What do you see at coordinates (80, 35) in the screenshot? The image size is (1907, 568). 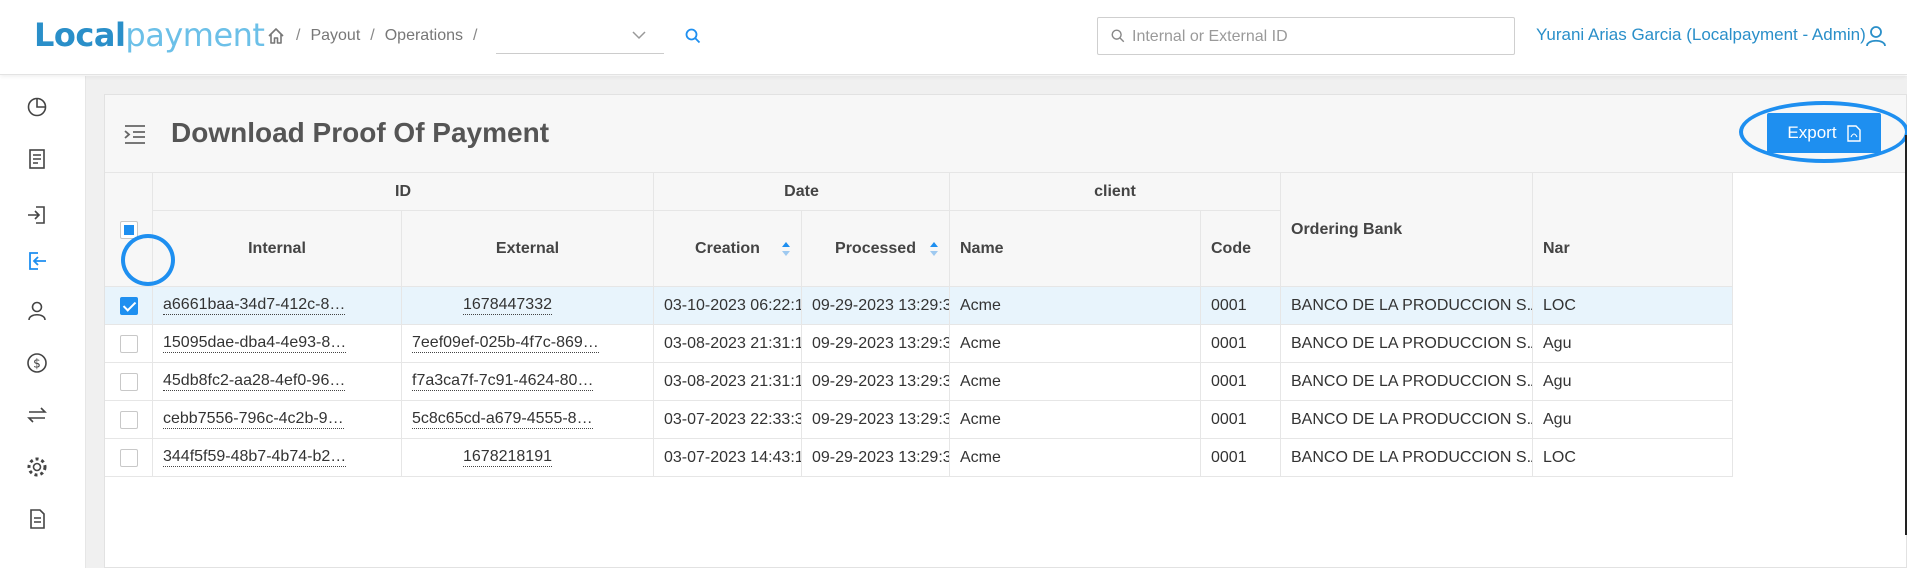 I see `logo-text-local: Local` at bounding box center [80, 35].